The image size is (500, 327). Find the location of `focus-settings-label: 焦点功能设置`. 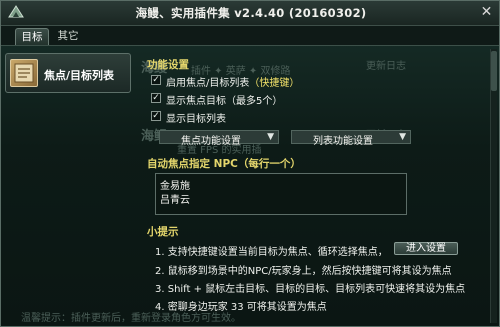

focus-settings-label: 焦点功能设置 is located at coordinates (211, 141).